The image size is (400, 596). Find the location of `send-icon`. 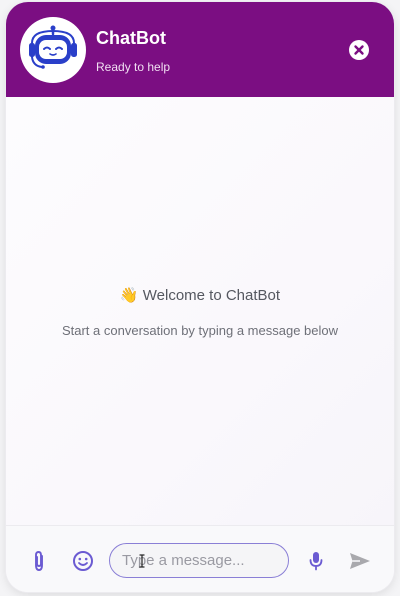

send-icon is located at coordinates (360, 561).